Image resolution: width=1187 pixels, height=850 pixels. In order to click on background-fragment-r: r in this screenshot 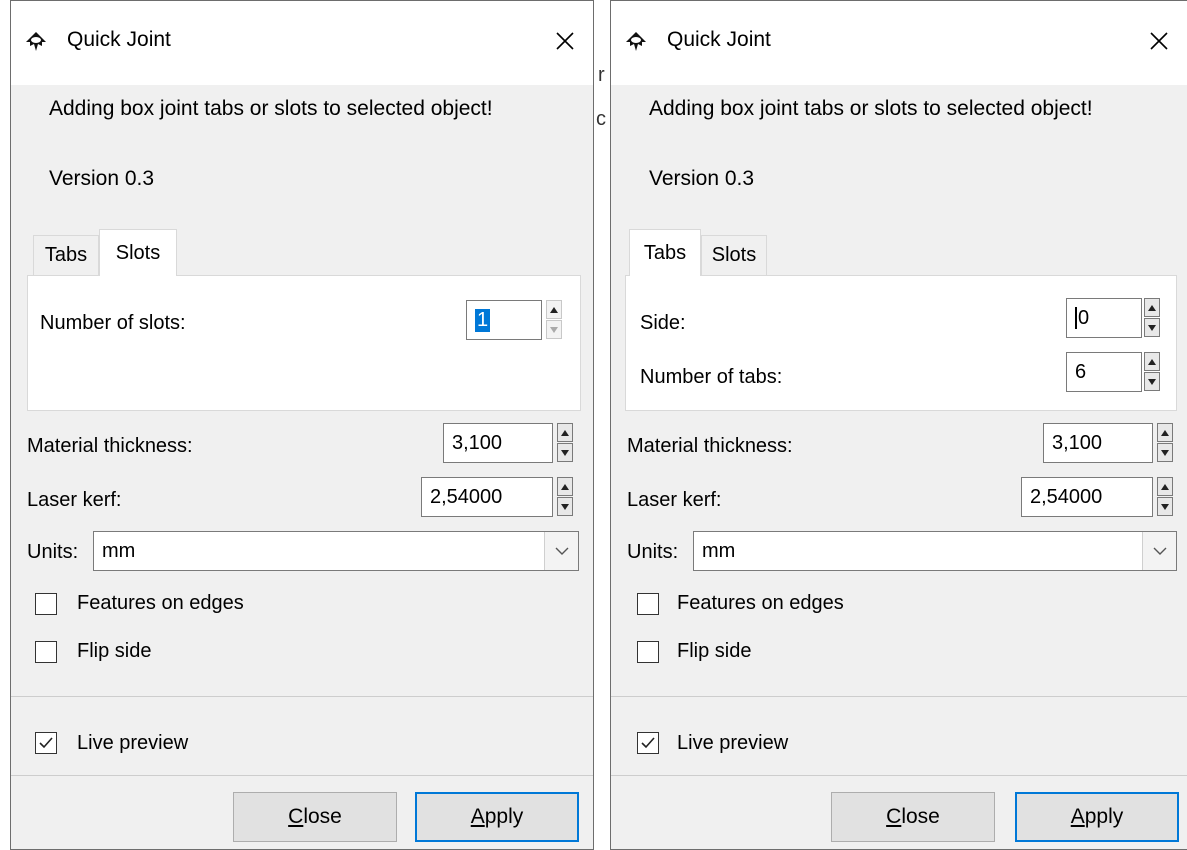, I will do `click(601, 75)`.